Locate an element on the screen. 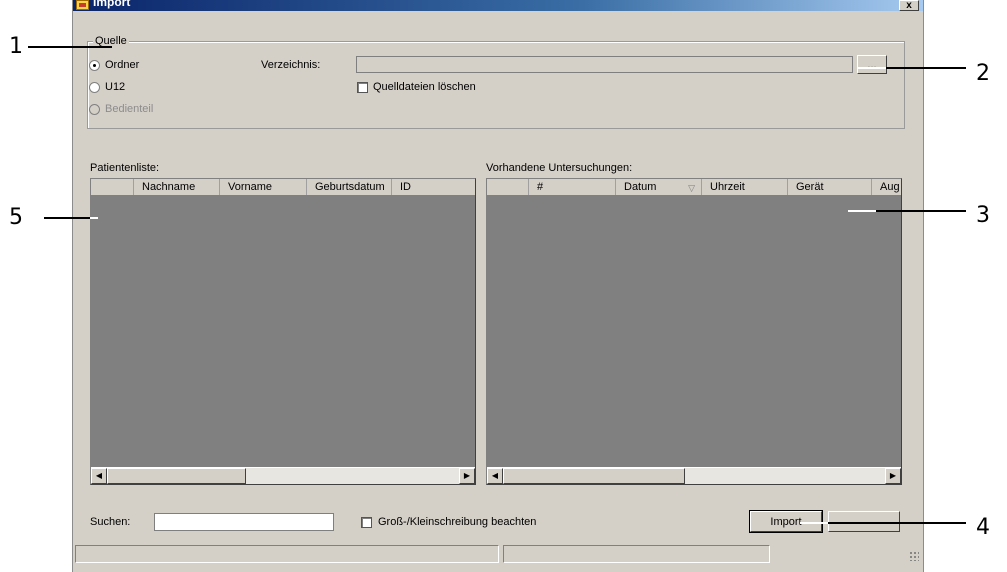 The height and width of the screenshot is (572, 1007). directory-label: Verzeichnis: is located at coordinates (291, 65).